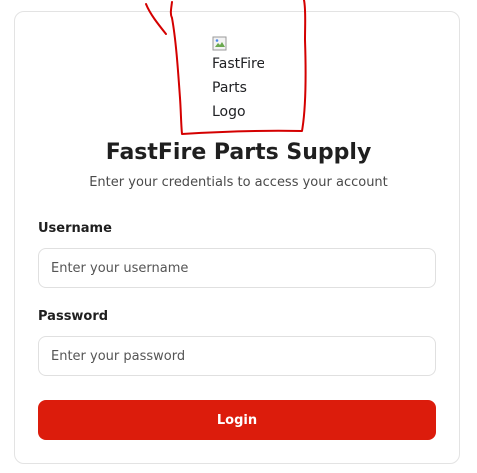 Image resolution: width=477 pixels, height=473 pixels. Describe the element at coordinates (238, 152) in the screenshot. I see `page-title: FastFire Parts Supply` at that location.